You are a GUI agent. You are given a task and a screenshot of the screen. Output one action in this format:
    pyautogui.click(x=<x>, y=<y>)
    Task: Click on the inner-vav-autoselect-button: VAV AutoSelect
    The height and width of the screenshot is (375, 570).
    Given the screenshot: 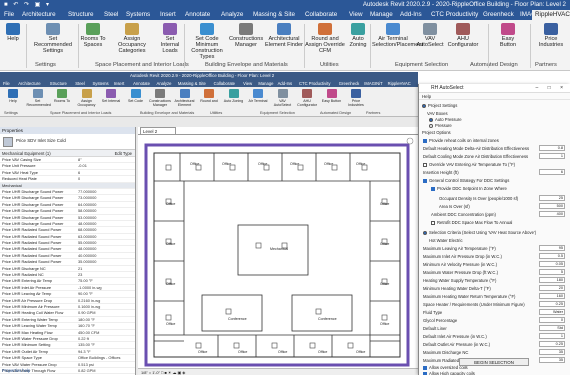 What is the action you would take?
    pyautogui.click(x=283, y=98)
    